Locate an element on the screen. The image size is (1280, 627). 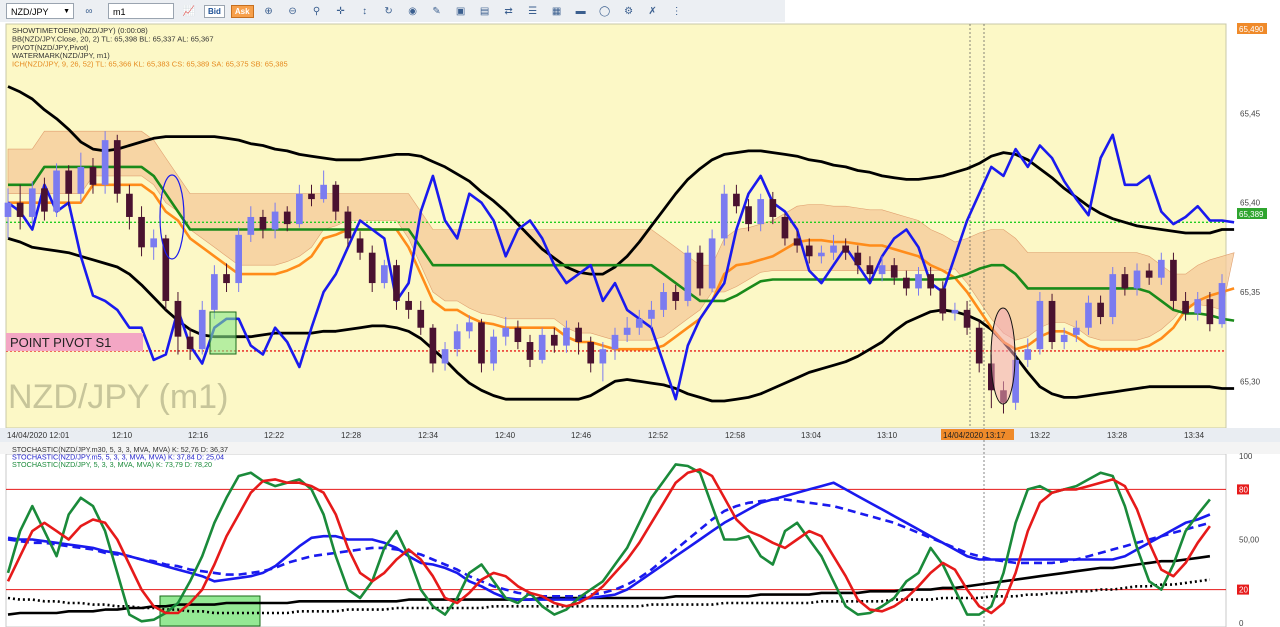
price-tick: 65,35 is located at coordinates (1250, 292).